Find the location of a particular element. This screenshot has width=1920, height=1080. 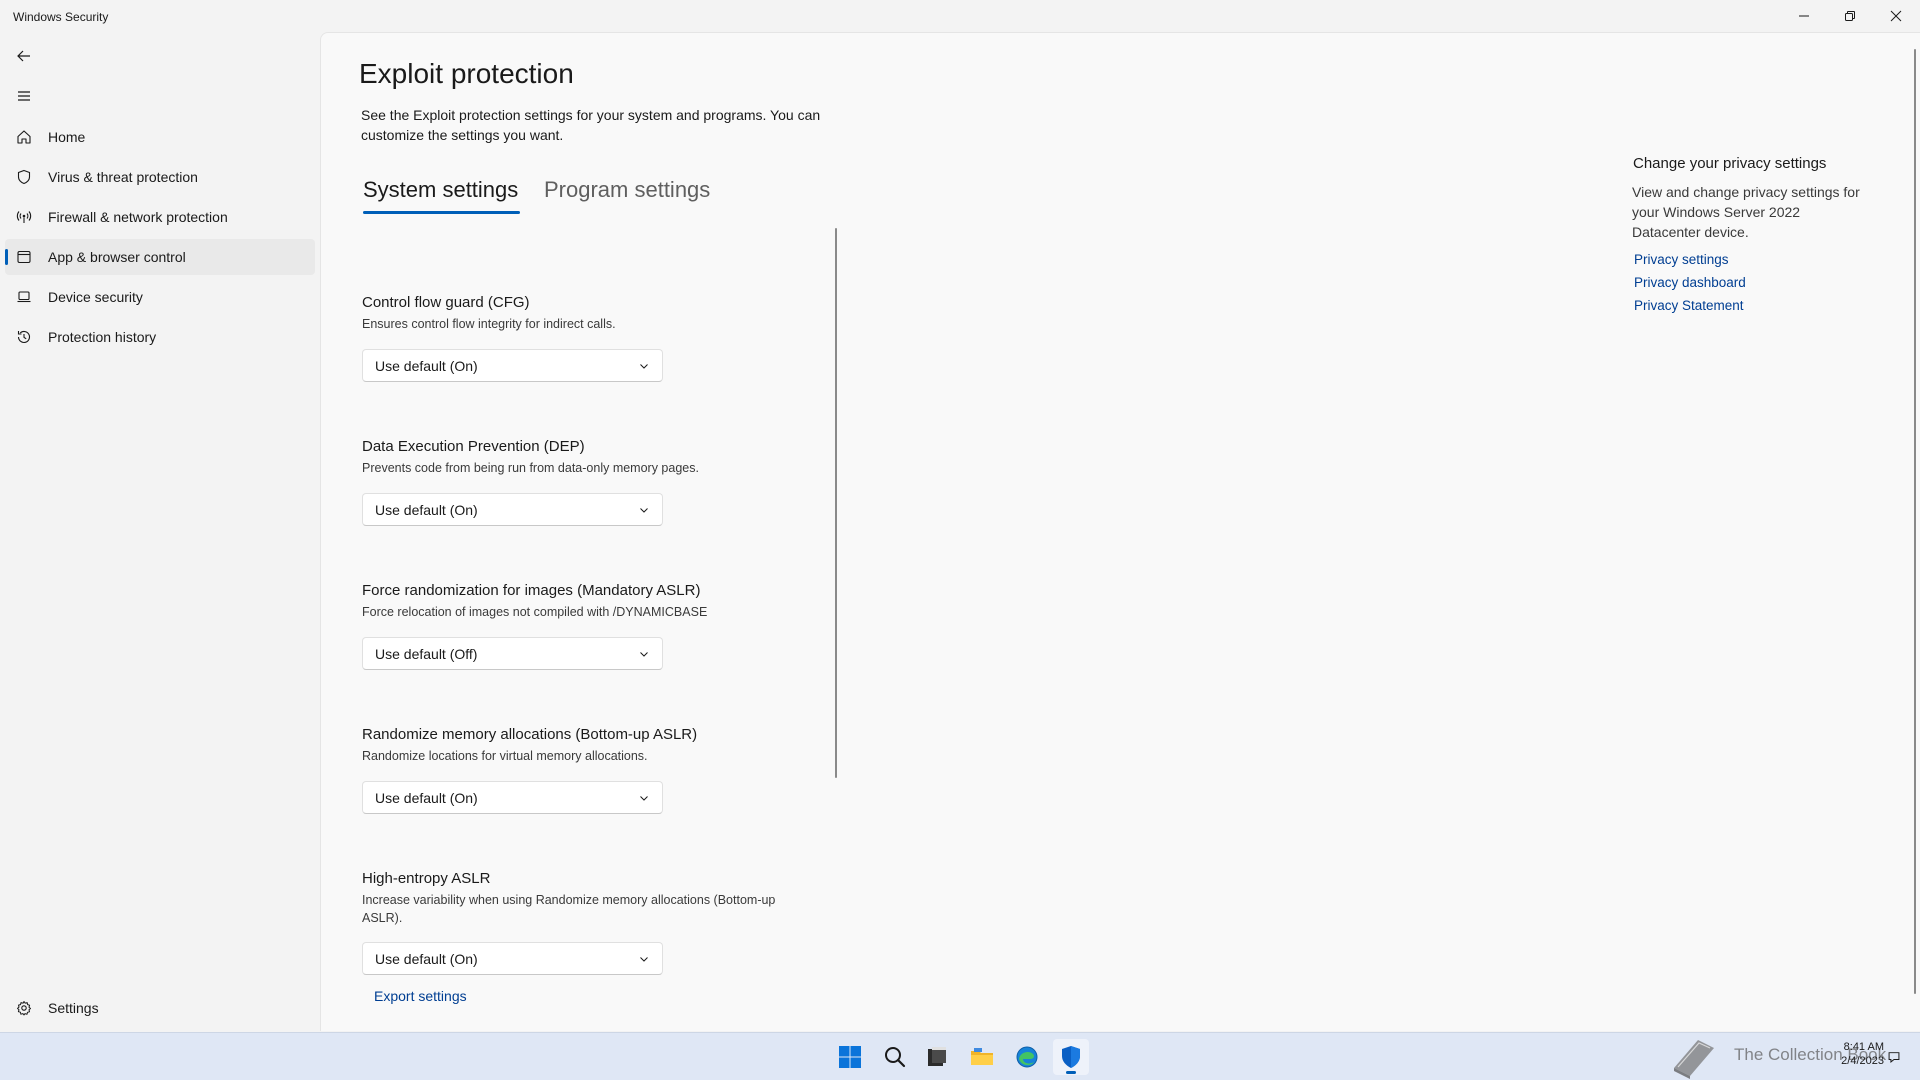

nav-item-app-browser-control: App & browser control is located at coordinates (160, 257).